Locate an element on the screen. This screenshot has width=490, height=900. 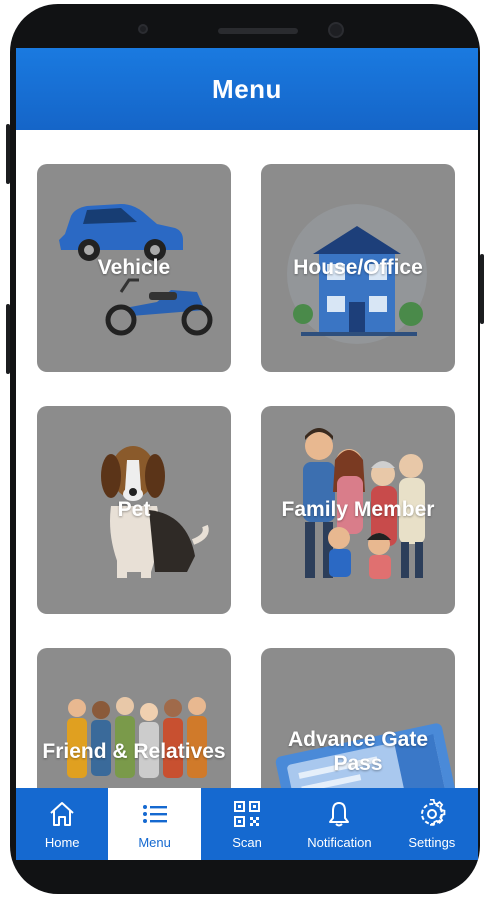
speaker-grille is located at coordinates (258, 31).